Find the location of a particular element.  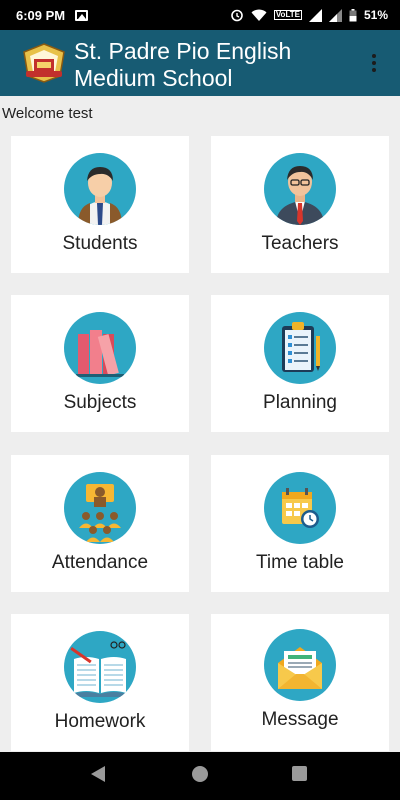

card-label-planning: Planning is located at coordinates (300, 402).